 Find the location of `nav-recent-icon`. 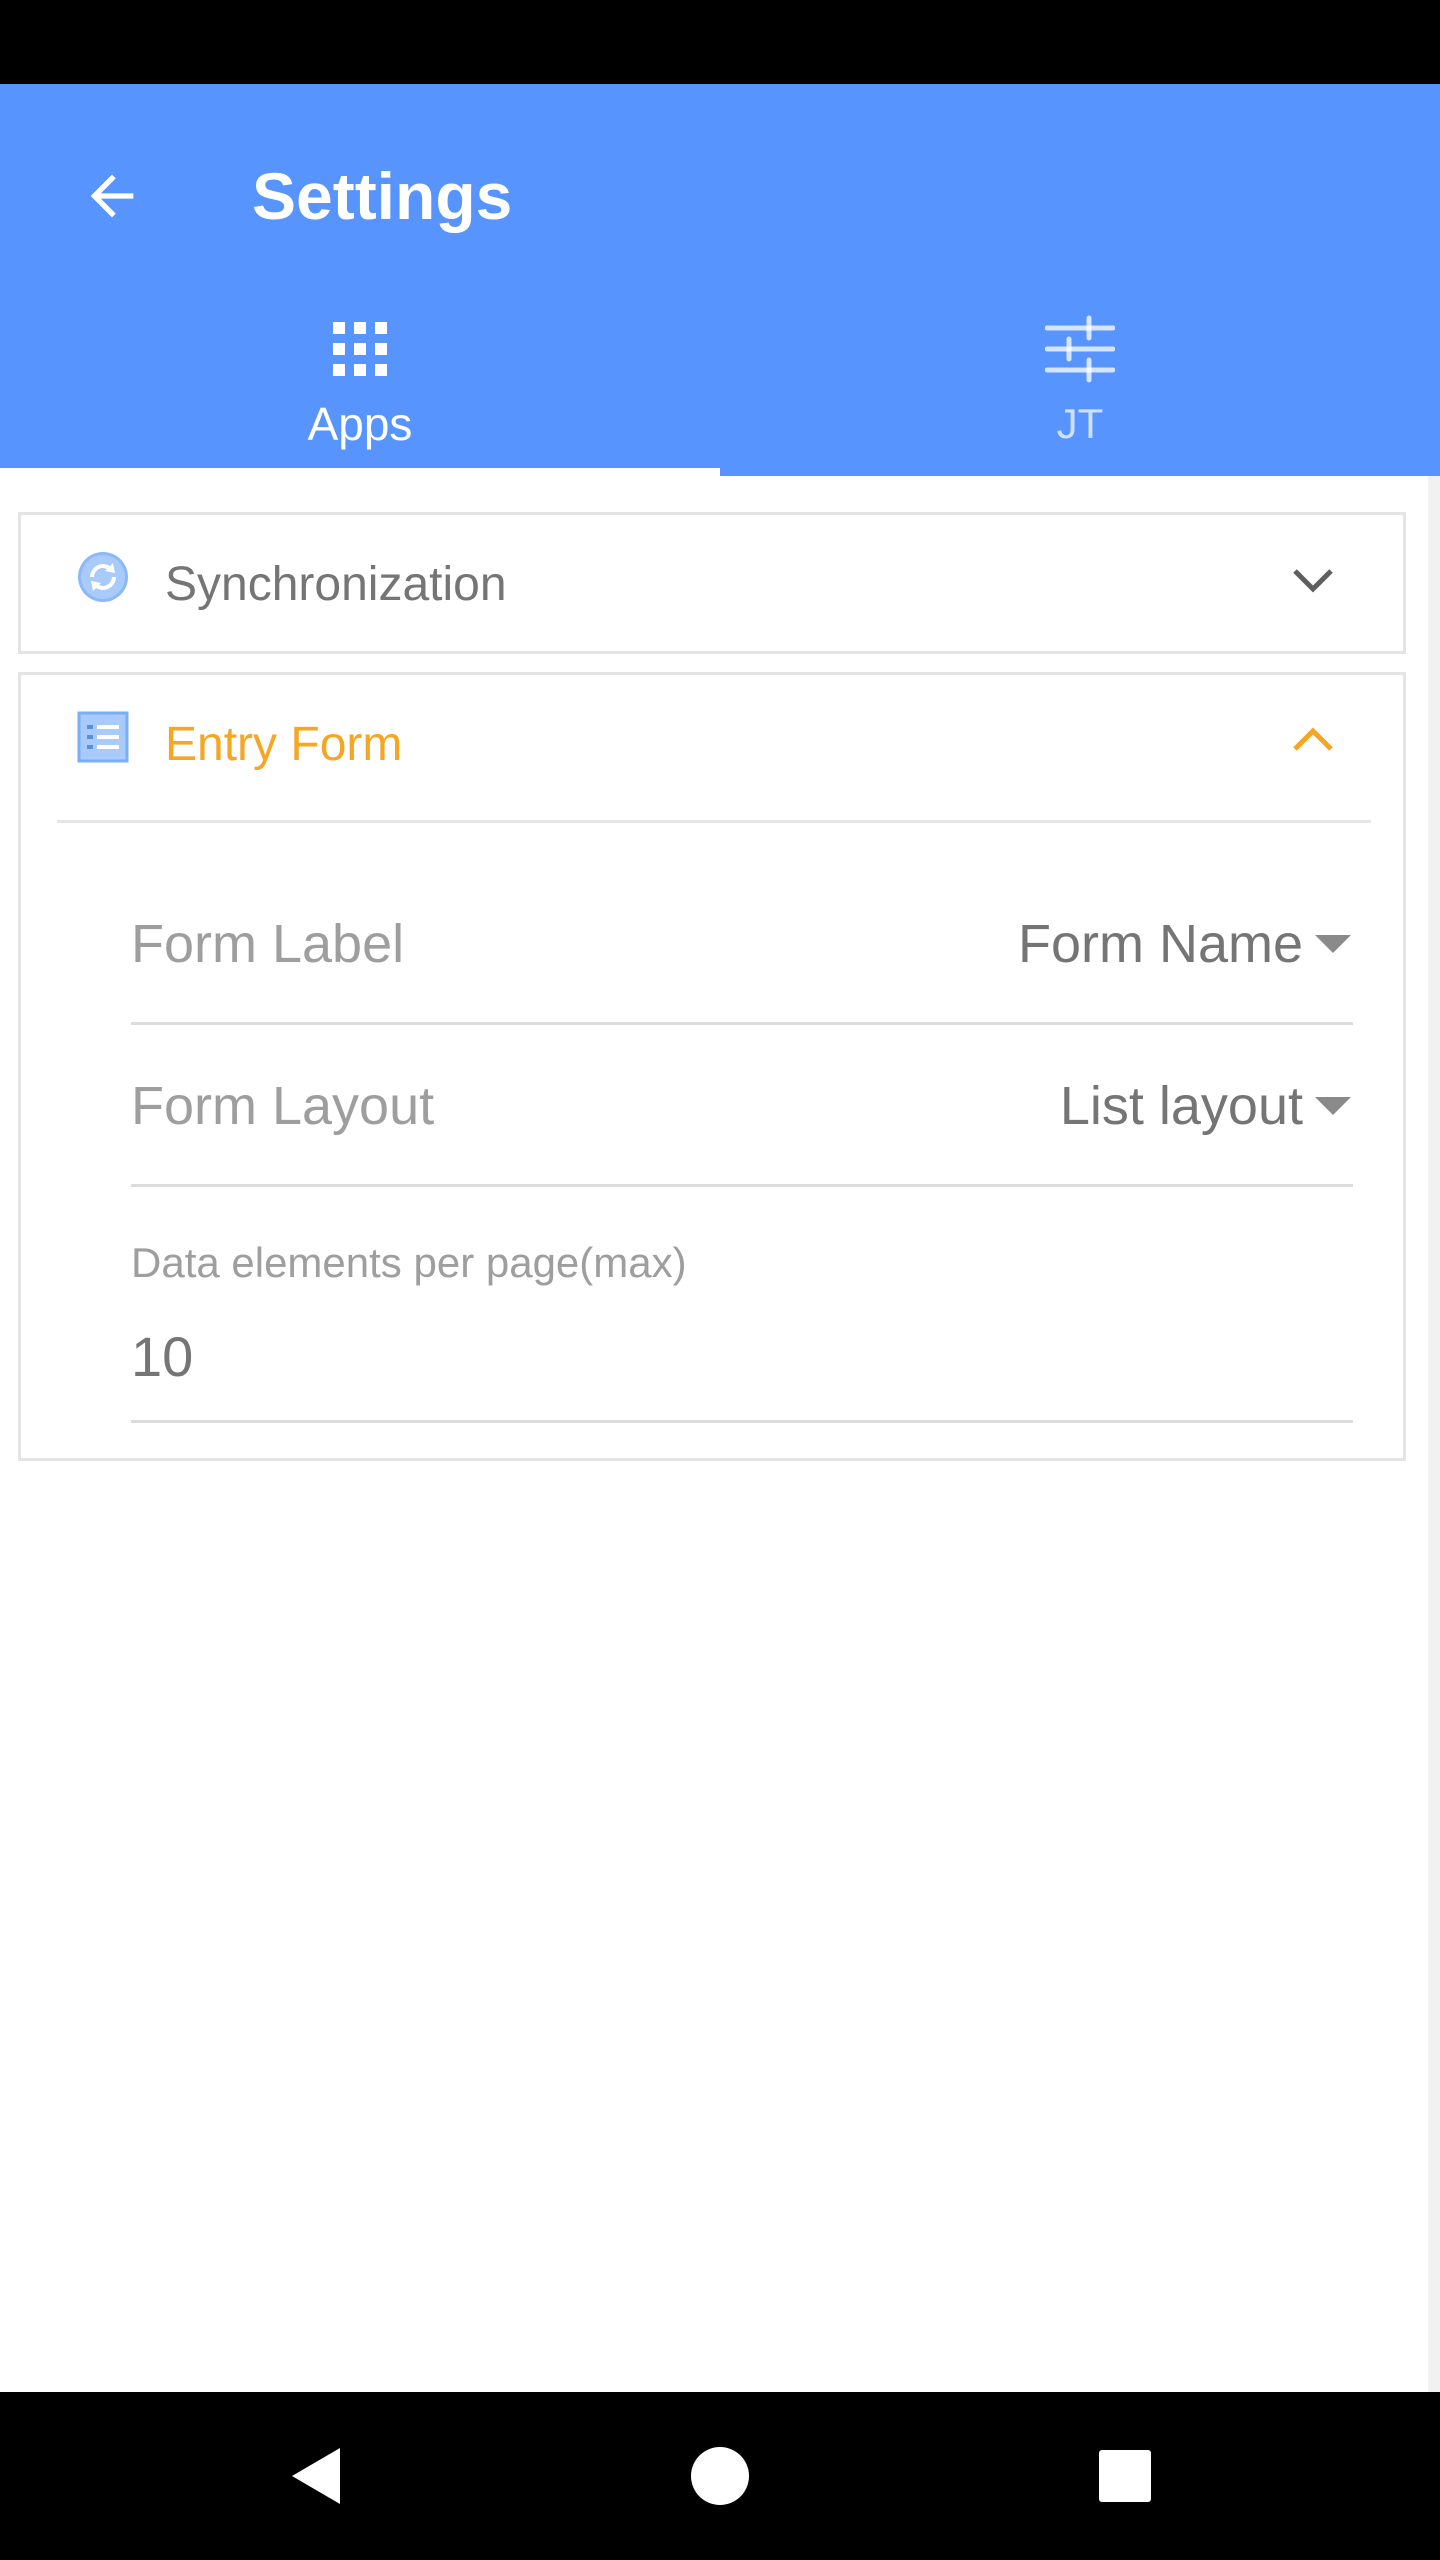

nav-recent-icon is located at coordinates (1125, 2476).